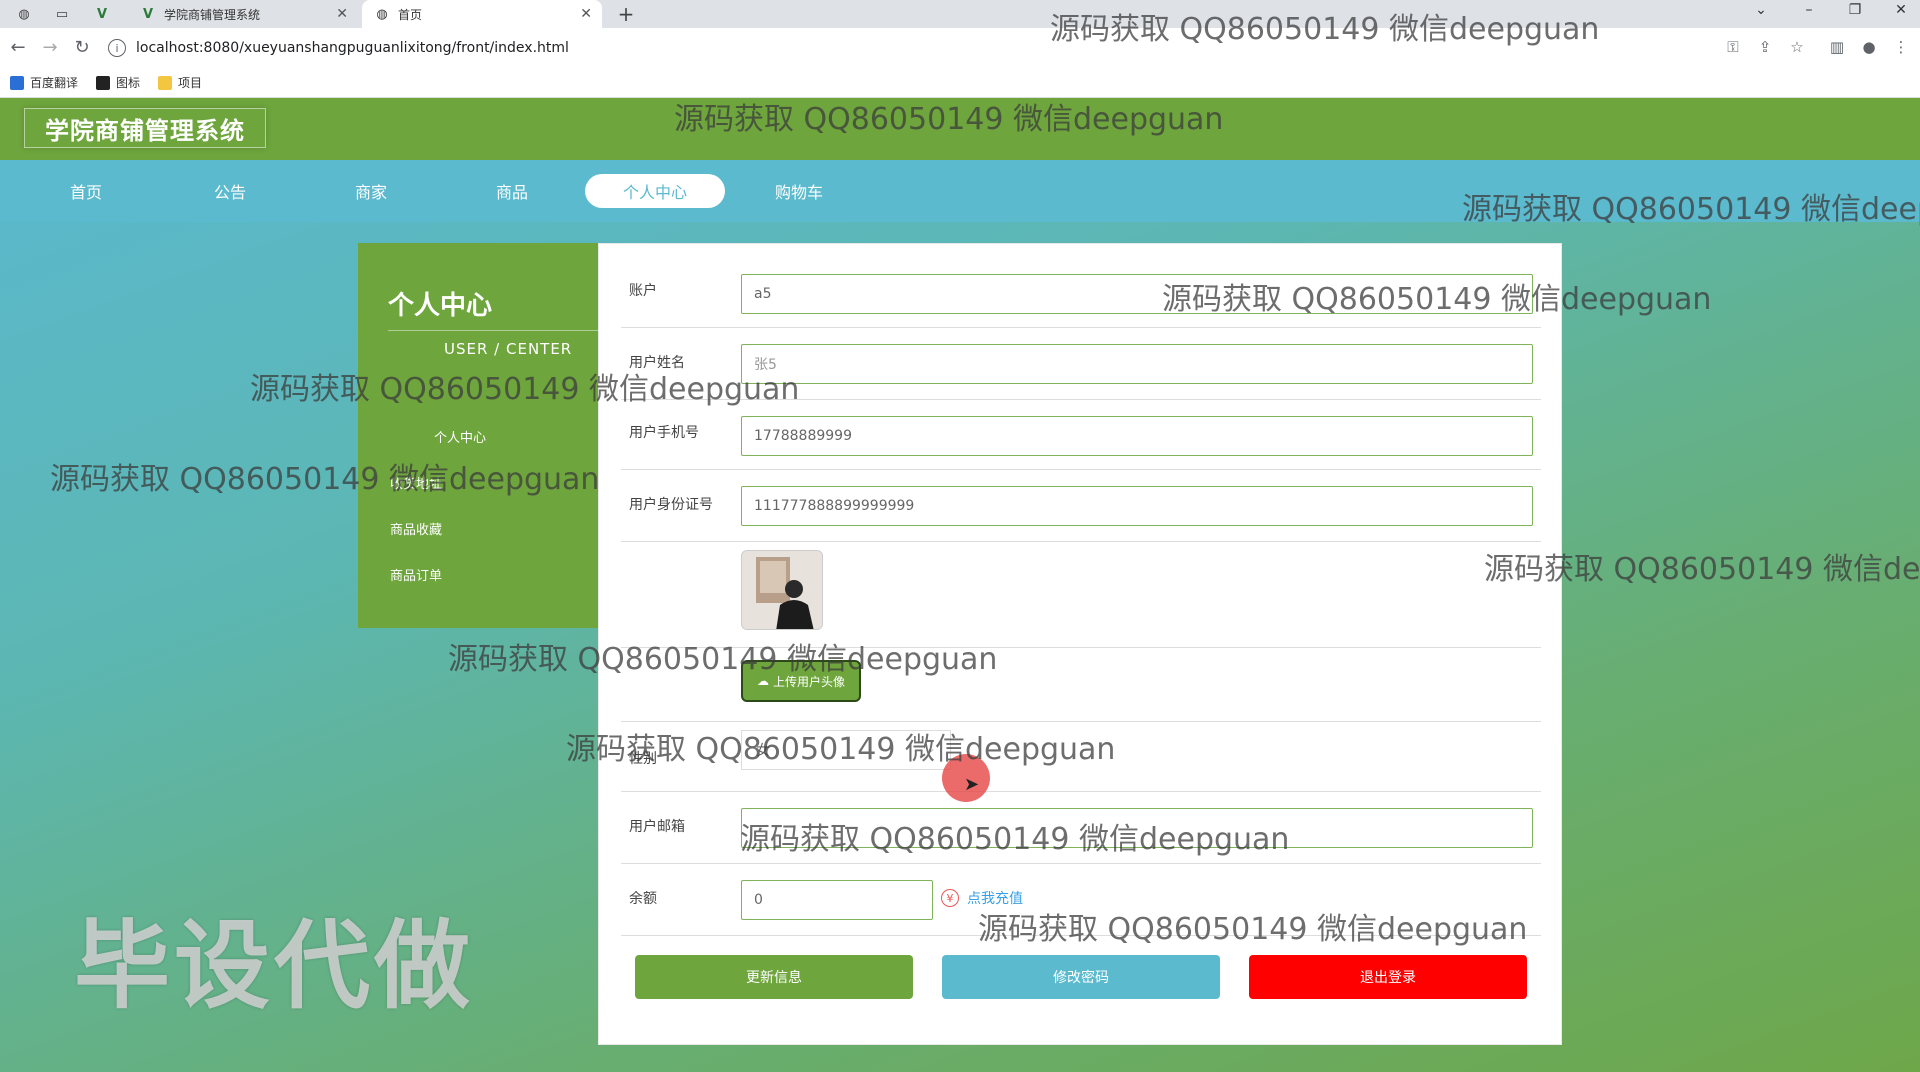 Image resolution: width=1920 pixels, height=1072 pixels. What do you see at coordinates (371, 191) in the screenshot?
I see `nav-merchant: 商家` at bounding box center [371, 191].